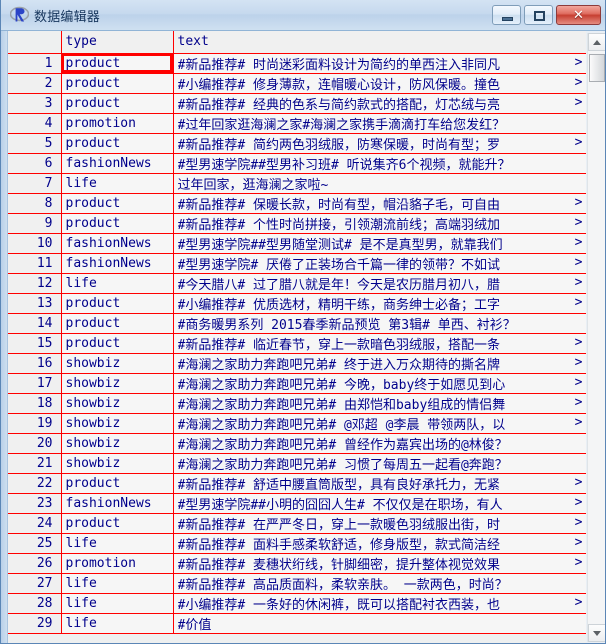 This screenshot has height=644, width=606. I want to click on row-number: 3, so click(34, 103).